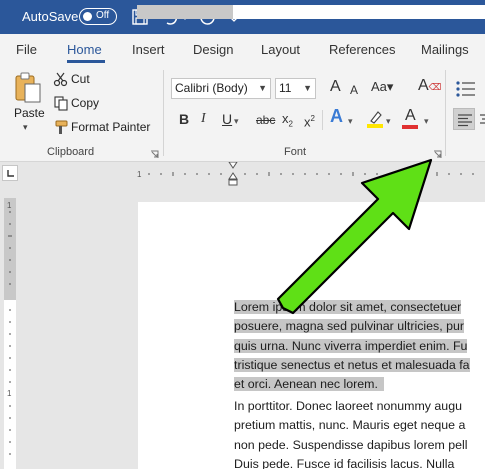  What do you see at coordinates (28, 88) in the screenshot?
I see `paste-icon` at bounding box center [28, 88].